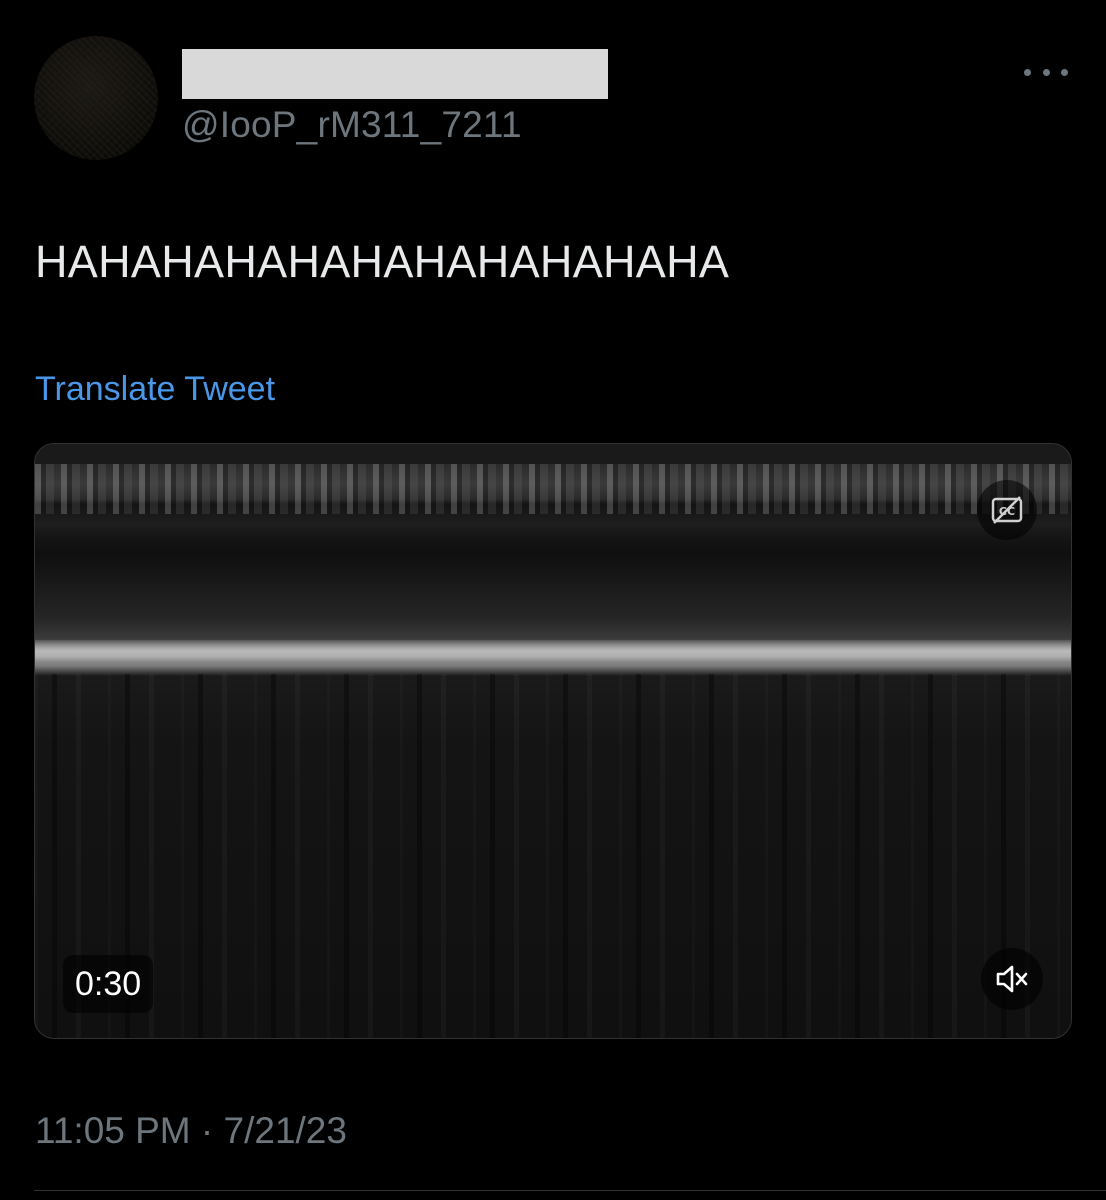  I want to click on mute-button, so click(1012, 979).